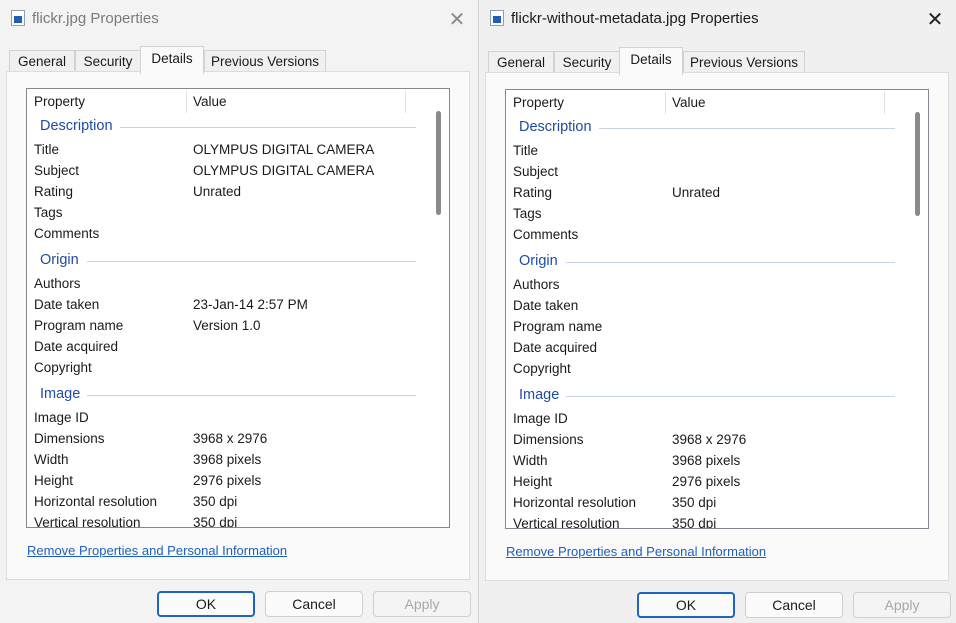  I want to click on title-bar: flickr.jpg Properties ✕, so click(239, 19).